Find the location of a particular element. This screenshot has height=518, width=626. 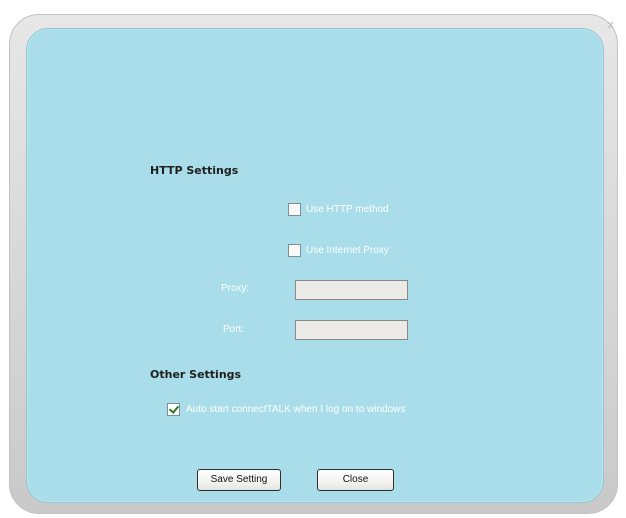

port-label: Port: is located at coordinates (234, 329).